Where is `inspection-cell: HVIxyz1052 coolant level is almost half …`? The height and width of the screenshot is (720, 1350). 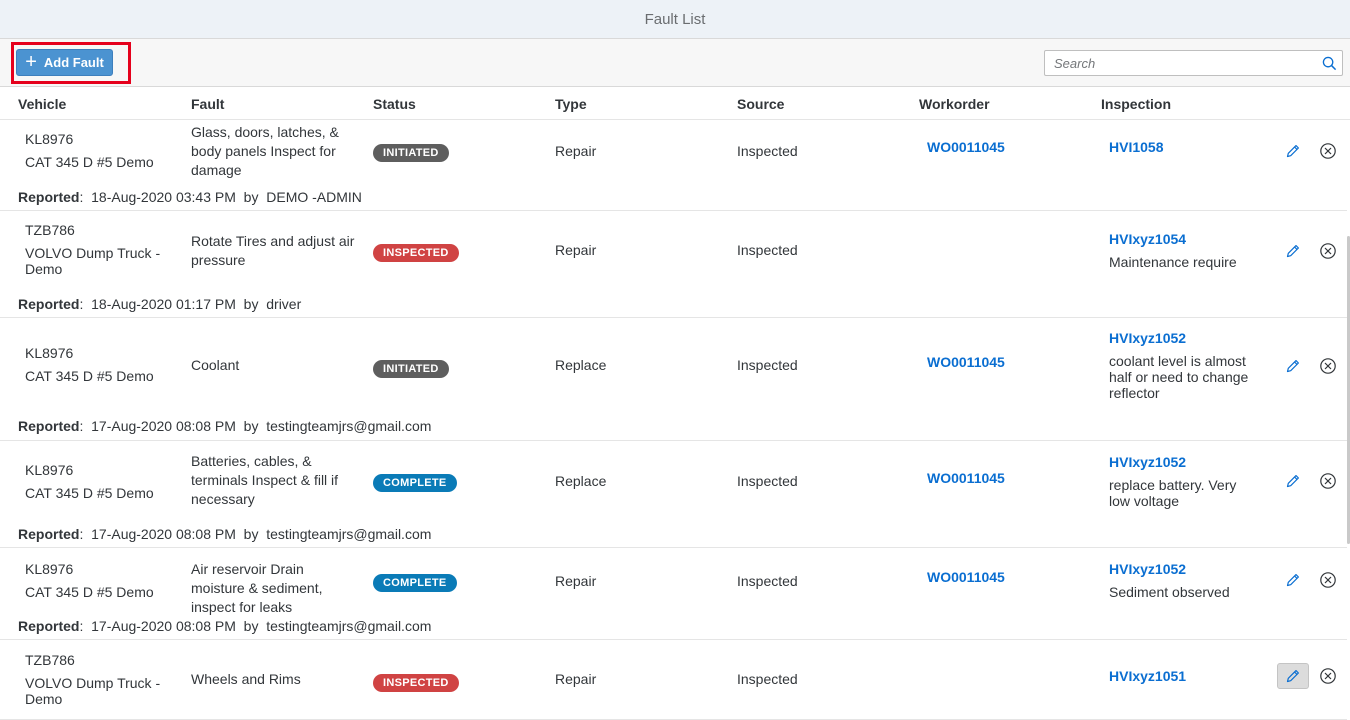 inspection-cell: HVIxyz1052 coolant level is almost half … is located at coordinates (1184, 365).